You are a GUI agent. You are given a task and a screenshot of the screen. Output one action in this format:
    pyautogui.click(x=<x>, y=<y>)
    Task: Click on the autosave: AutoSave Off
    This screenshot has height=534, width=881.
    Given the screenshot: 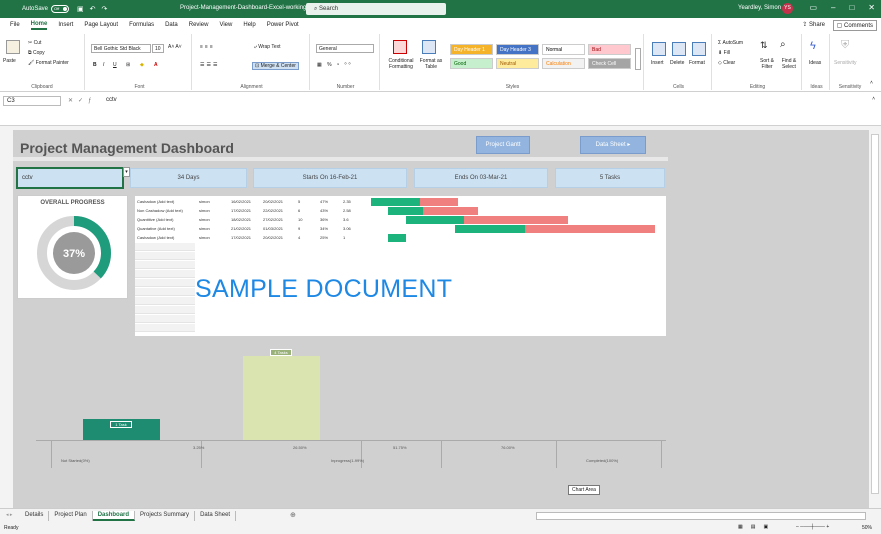 What is the action you would take?
    pyautogui.click(x=46, y=9)
    